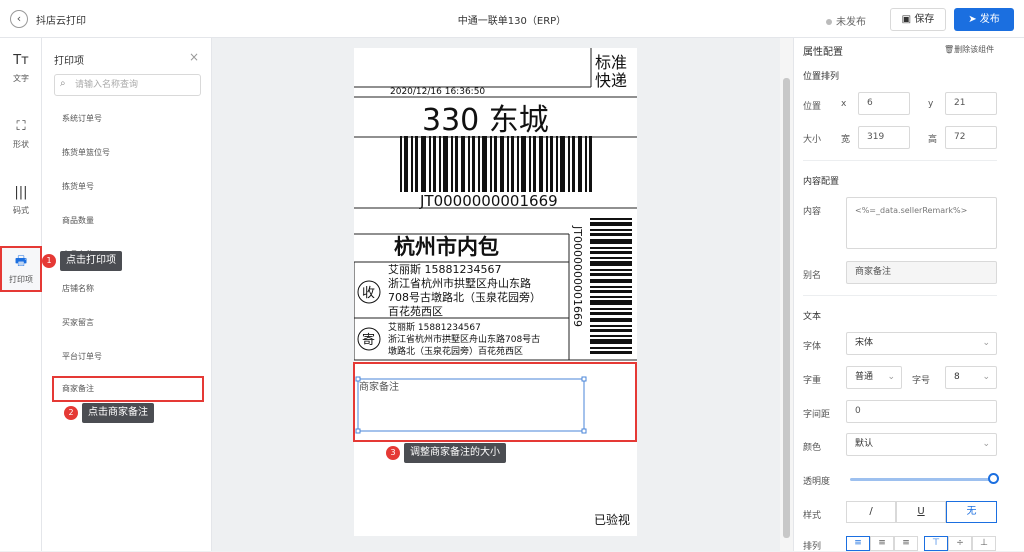 The height and width of the screenshot is (552, 1024). What do you see at coordinates (611, 80) in the screenshot?
I see `label-brand-line2: 快递` at bounding box center [611, 80].